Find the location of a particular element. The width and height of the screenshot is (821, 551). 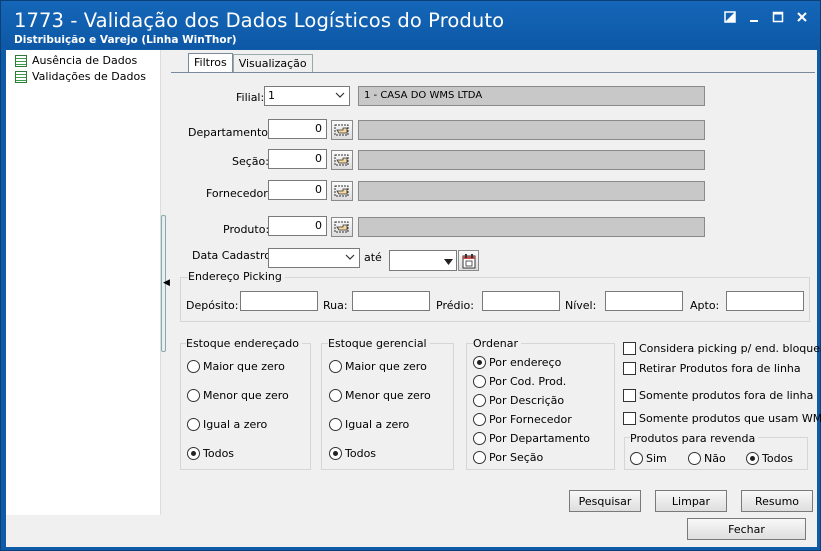

estoque-gerencial-option-menor: Menor que zero is located at coordinates (380, 395).